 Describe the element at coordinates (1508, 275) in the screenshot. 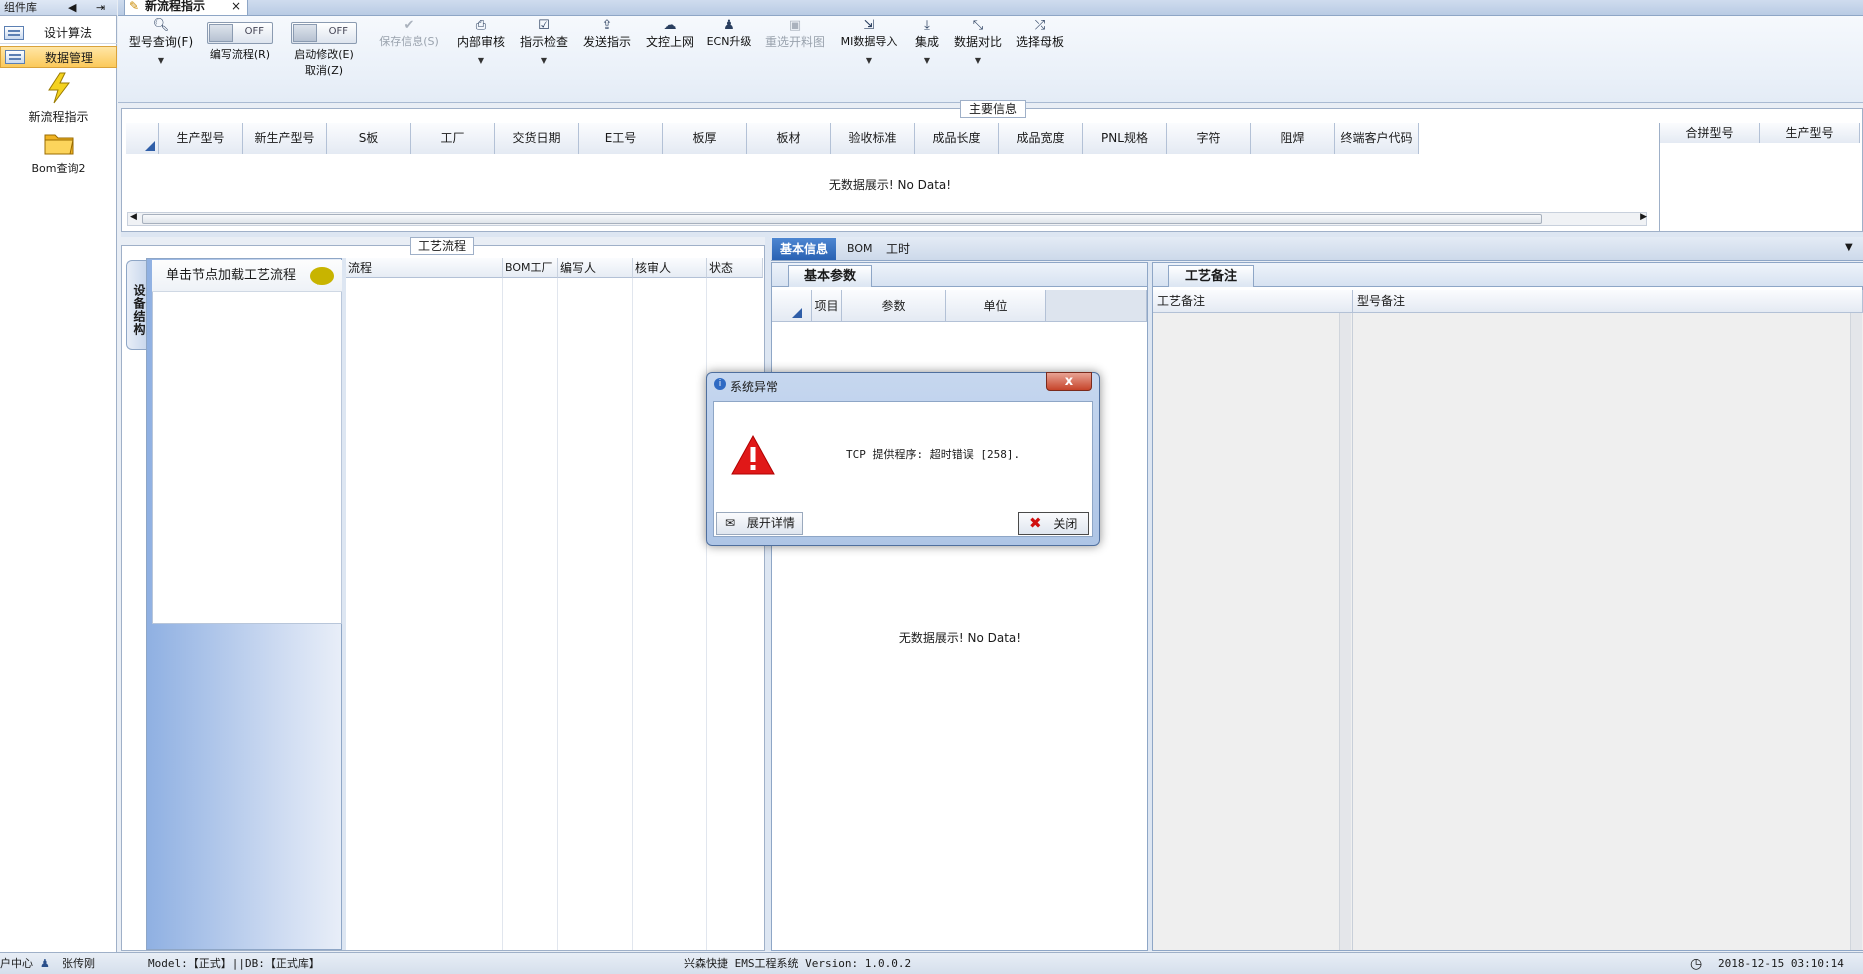

I see `process-notes-tab-bar` at that location.